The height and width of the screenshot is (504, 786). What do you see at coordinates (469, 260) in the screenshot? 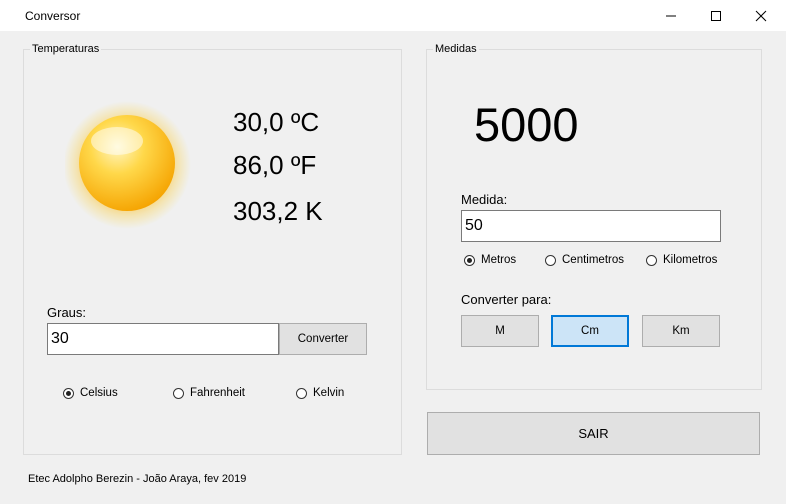
I see `metros-radio-circle` at bounding box center [469, 260].